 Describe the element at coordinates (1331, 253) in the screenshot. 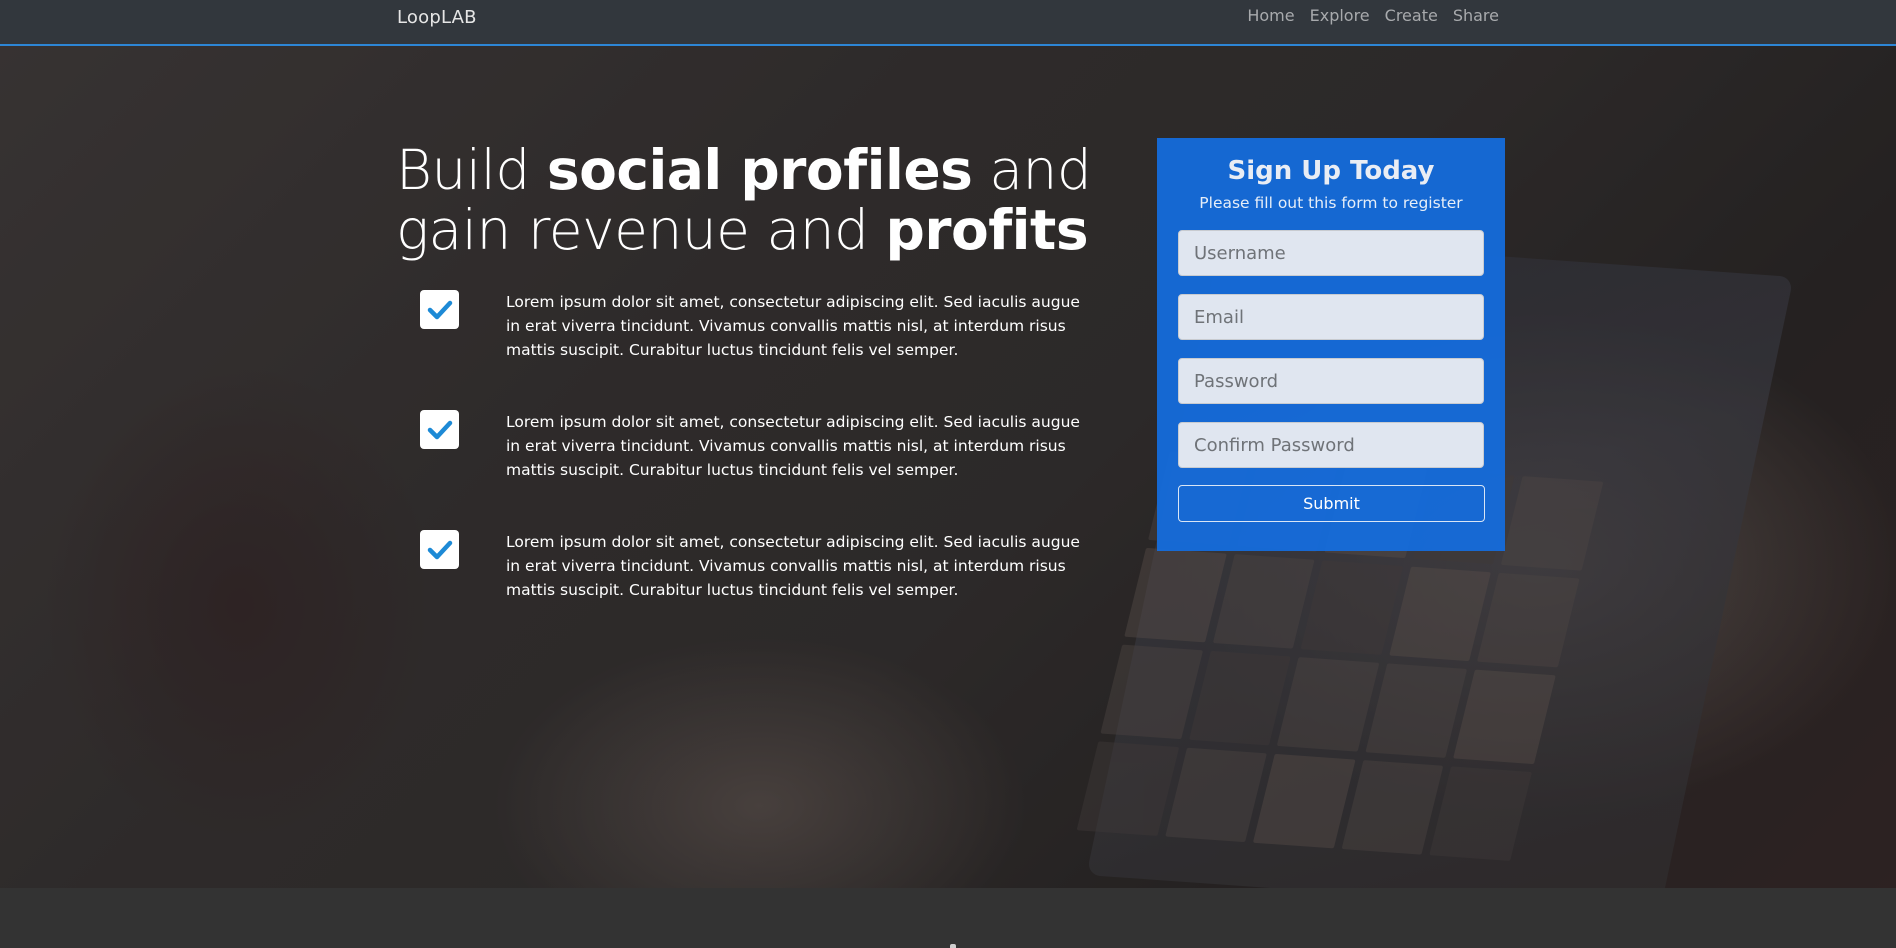

I see `username-field` at that location.